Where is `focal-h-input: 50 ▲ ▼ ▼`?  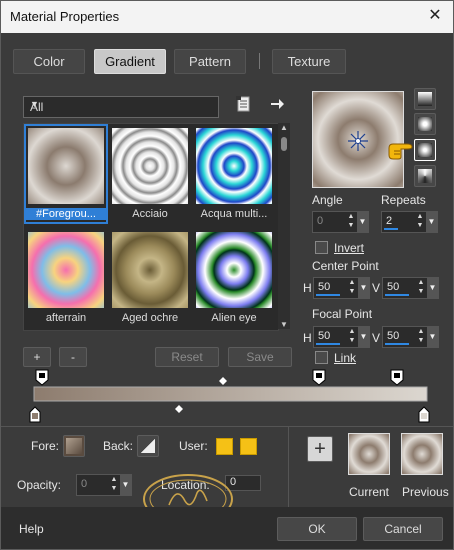
focal-h-input: 50 ▲ ▼ ▼ is located at coordinates (341, 337).